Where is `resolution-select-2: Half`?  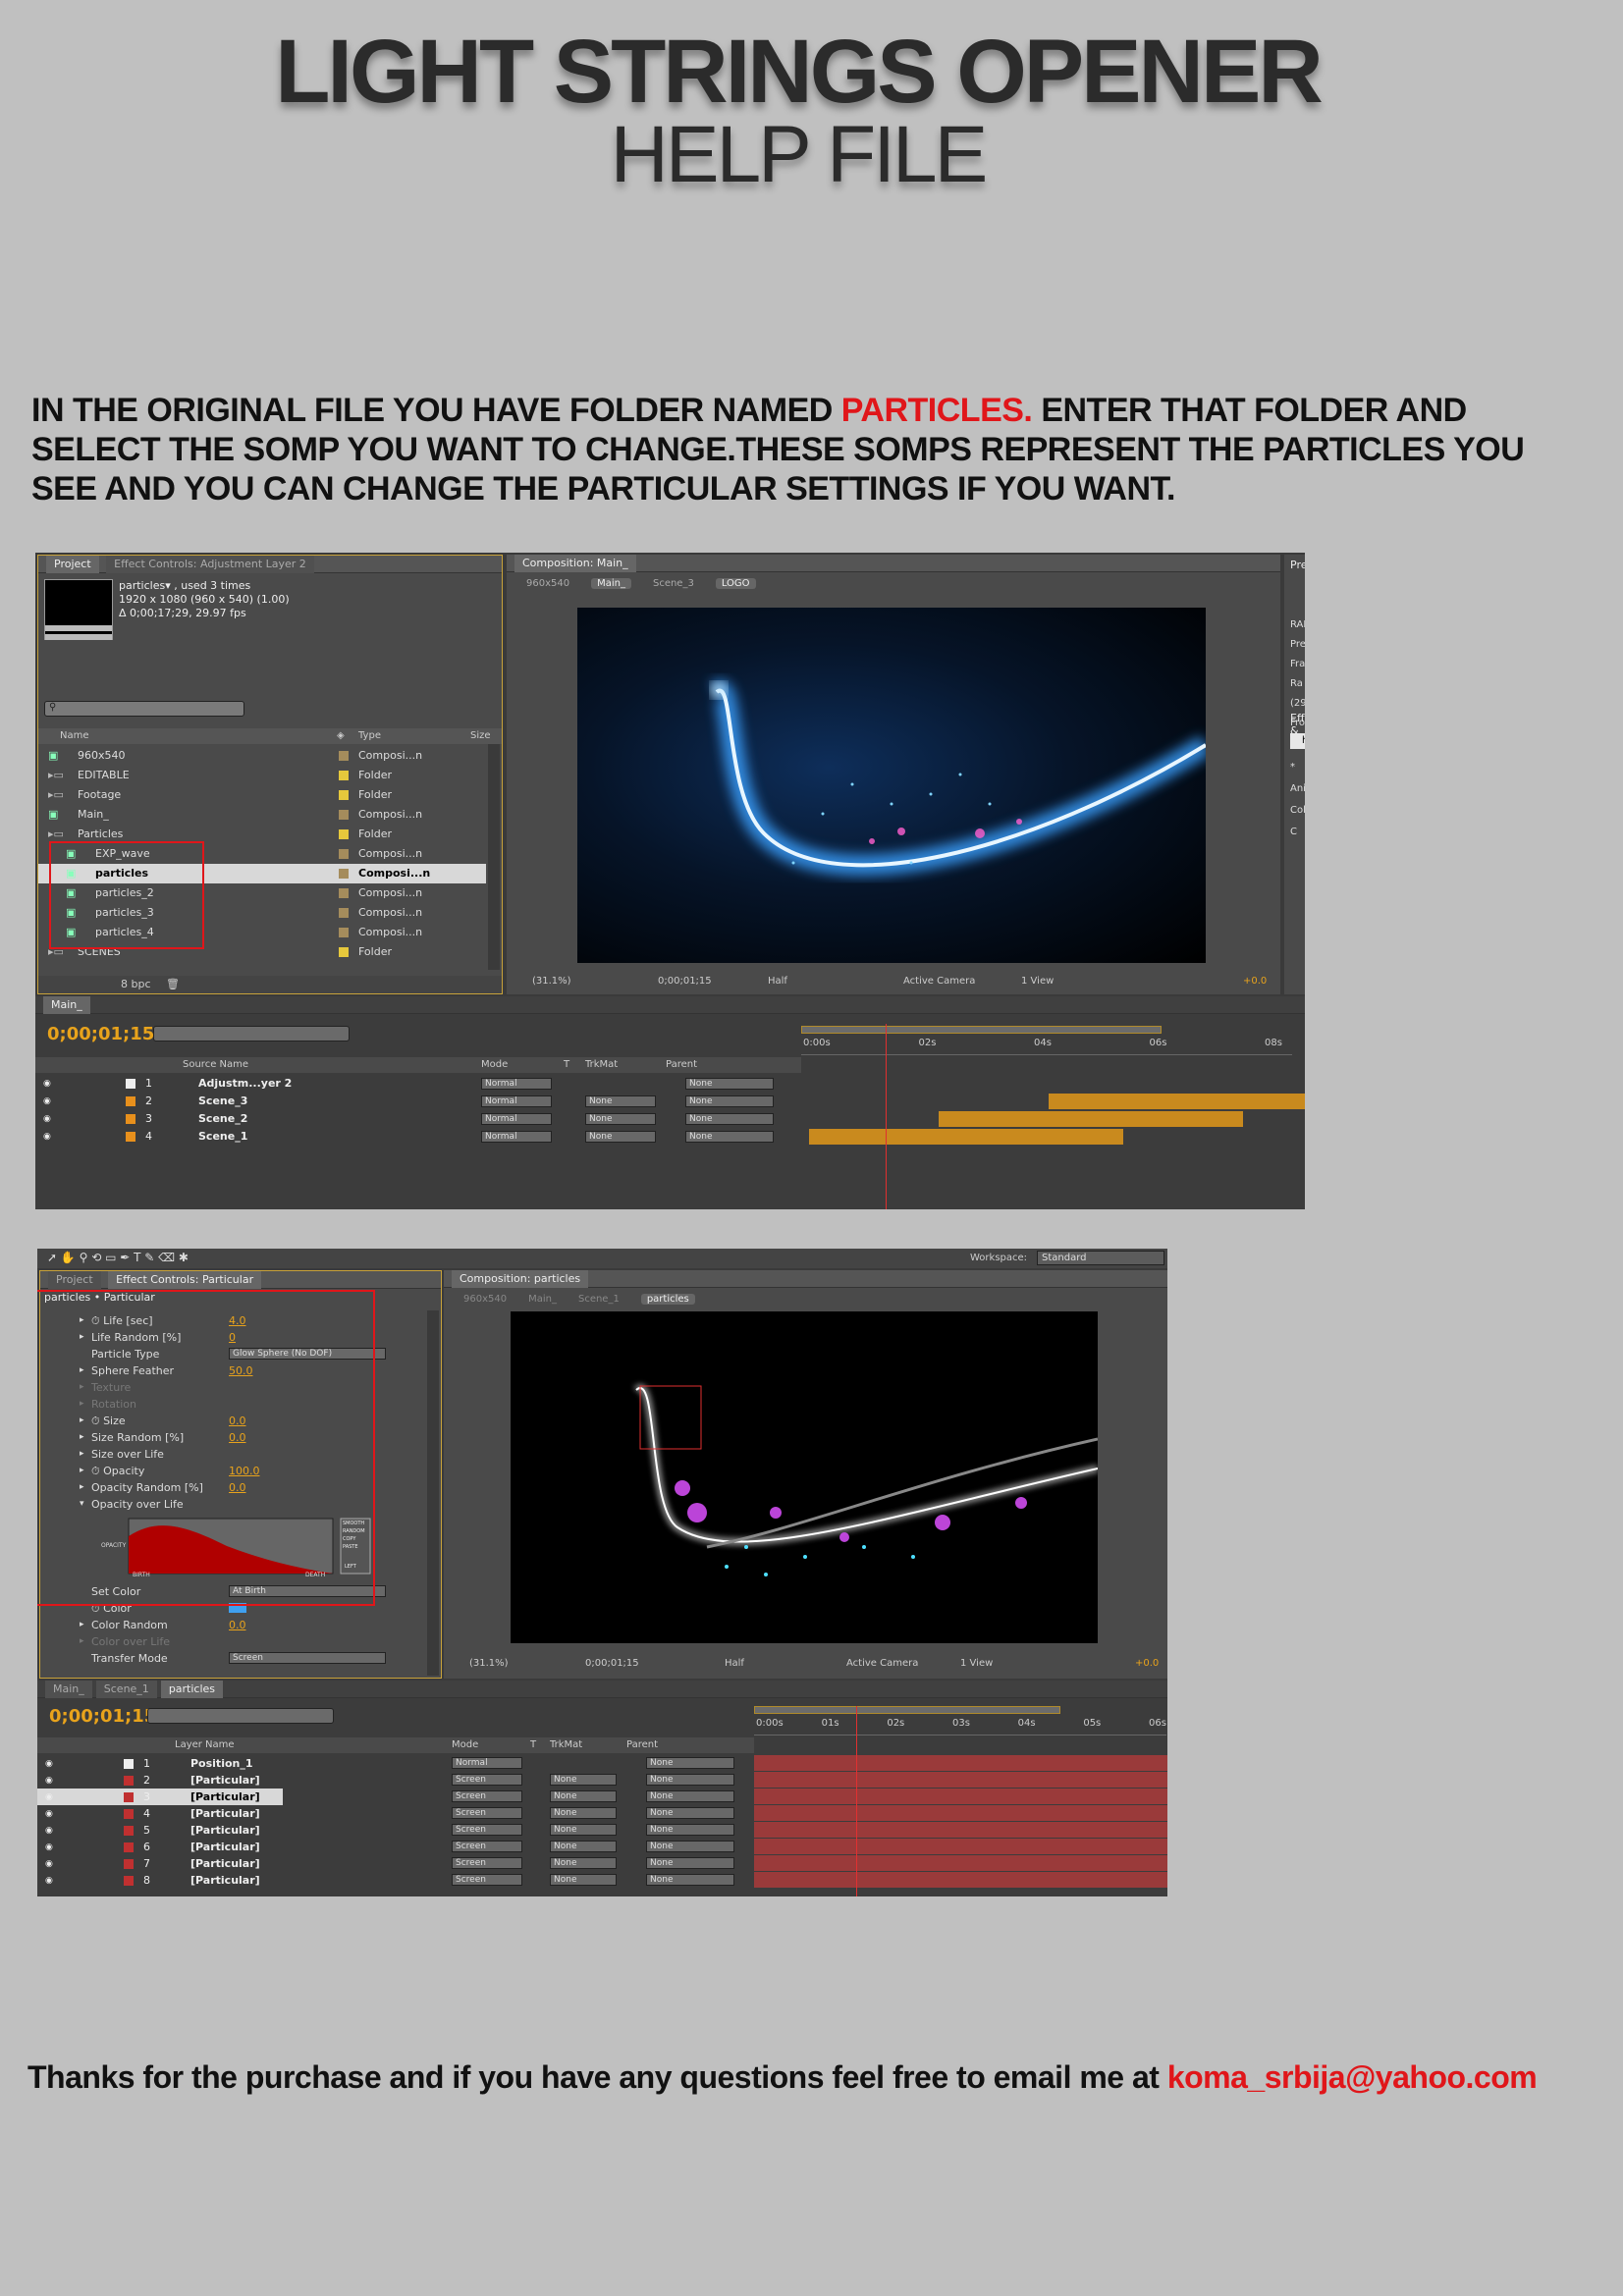
resolution-select-2: Half is located at coordinates (734, 1664).